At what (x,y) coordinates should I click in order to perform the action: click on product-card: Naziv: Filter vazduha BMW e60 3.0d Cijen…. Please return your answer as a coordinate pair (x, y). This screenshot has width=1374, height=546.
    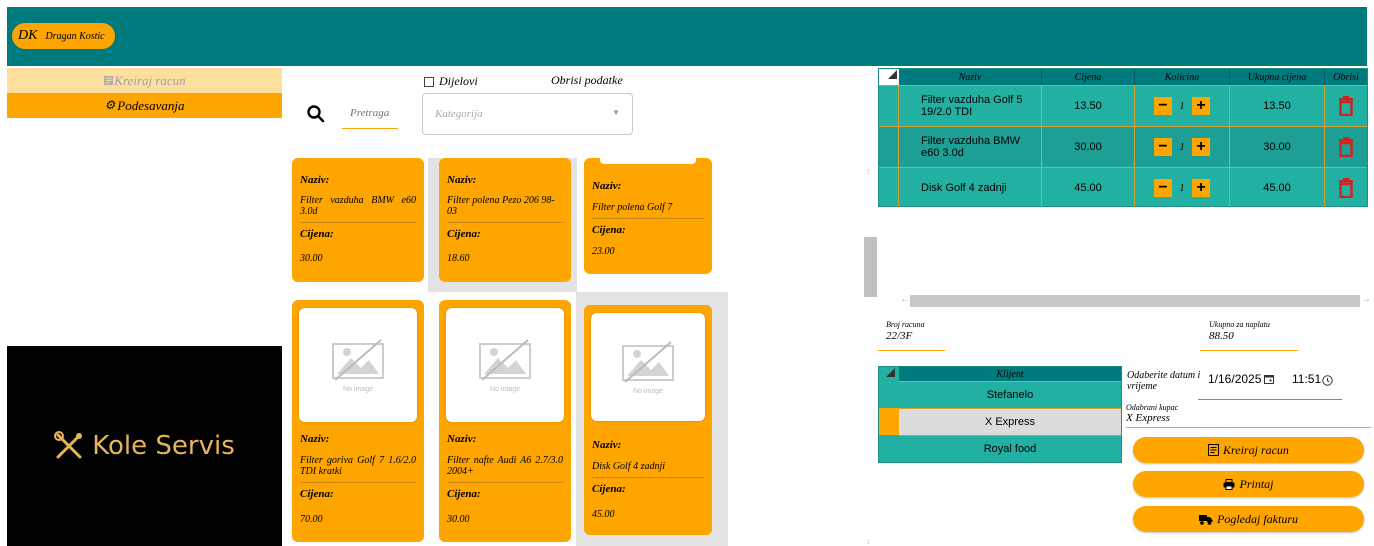
    Looking at the image, I should click on (358, 220).